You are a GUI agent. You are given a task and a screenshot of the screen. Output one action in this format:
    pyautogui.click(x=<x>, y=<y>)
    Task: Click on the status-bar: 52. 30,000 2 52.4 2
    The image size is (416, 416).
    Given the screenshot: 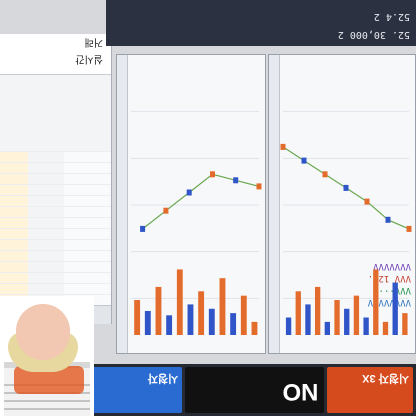 What is the action you would take?
    pyautogui.click(x=261, y=23)
    